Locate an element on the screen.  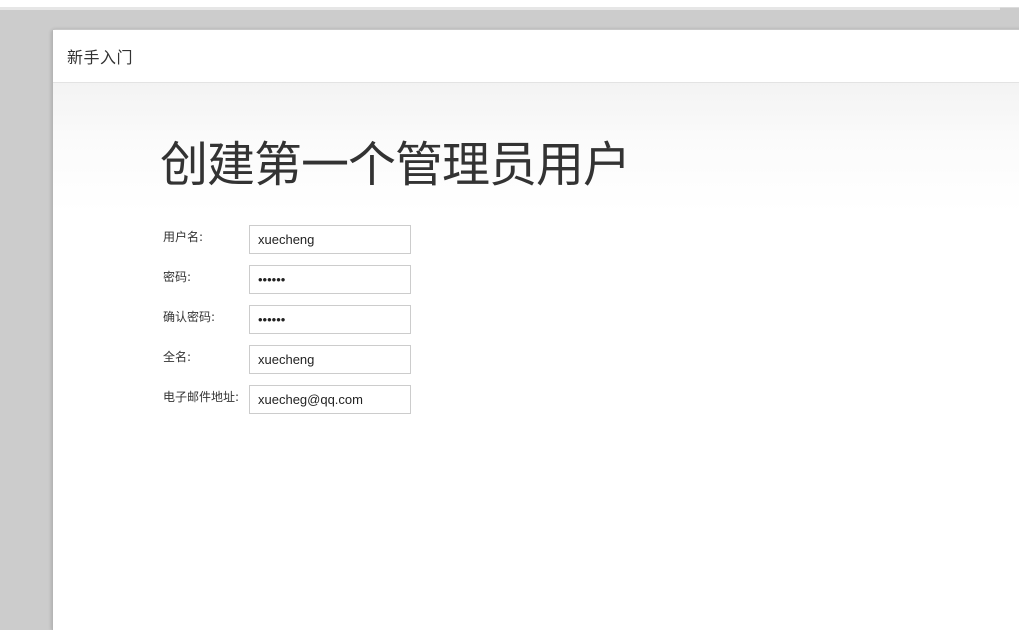
email-label: 电子邮件地址: is located at coordinates (201, 396).